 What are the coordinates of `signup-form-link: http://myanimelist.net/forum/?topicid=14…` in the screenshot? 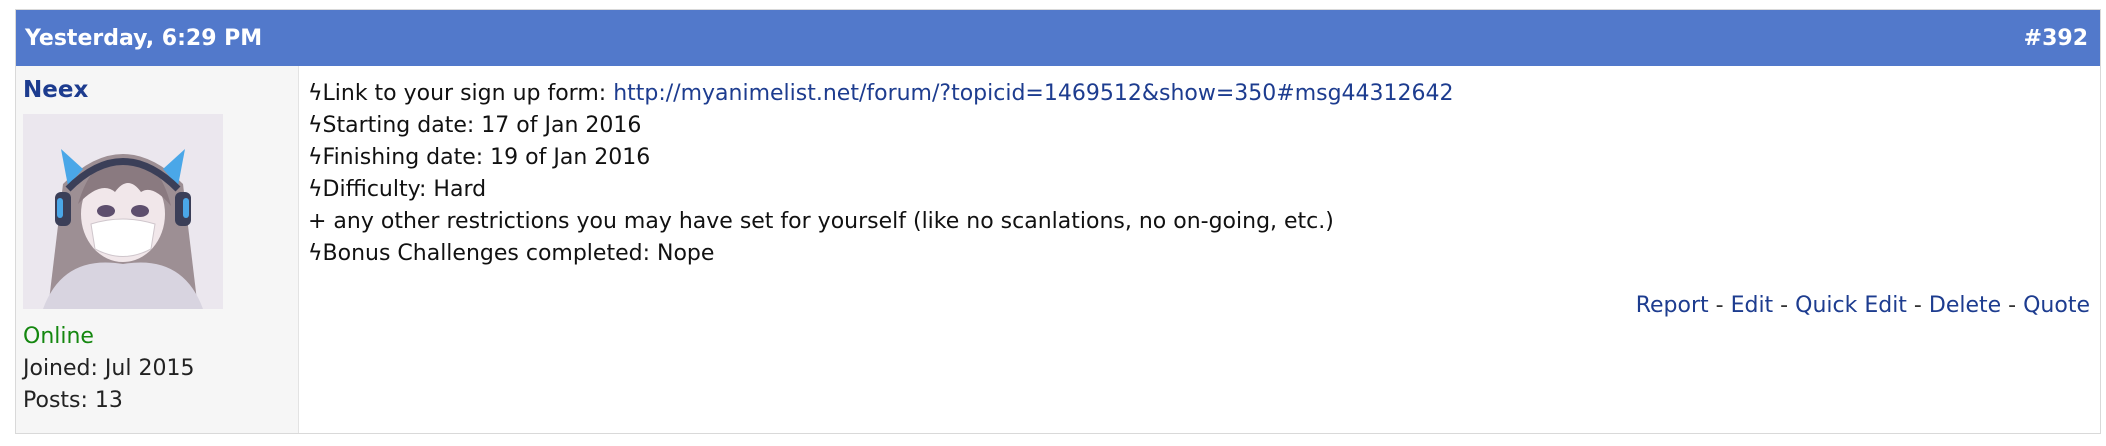 It's located at (1033, 93).